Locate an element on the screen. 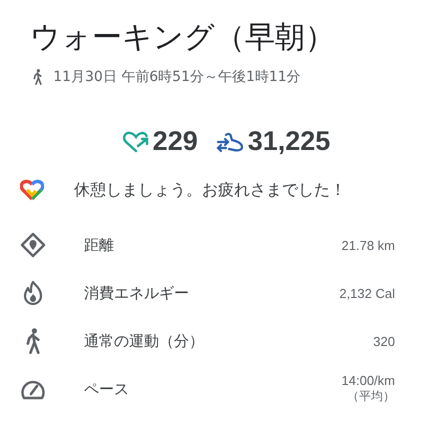  heart-points-value: 229 is located at coordinates (175, 141).